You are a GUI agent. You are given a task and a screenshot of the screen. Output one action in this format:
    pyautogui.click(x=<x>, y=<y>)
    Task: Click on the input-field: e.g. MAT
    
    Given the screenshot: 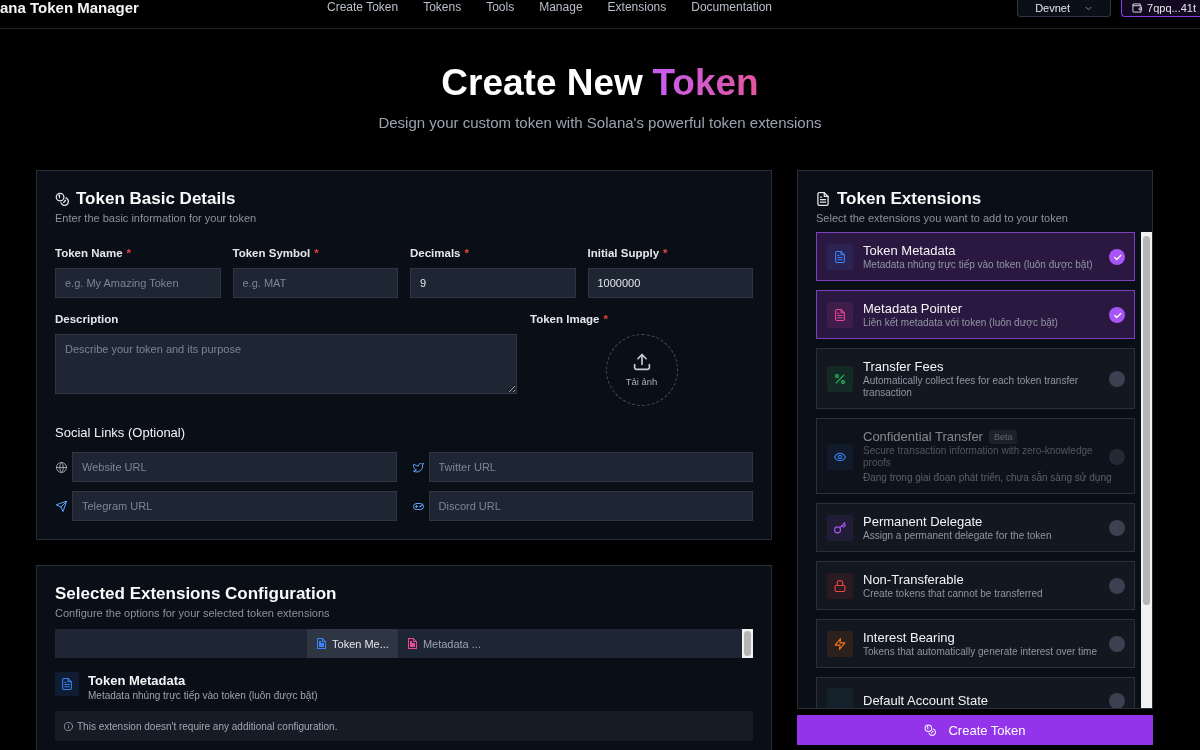 What is the action you would take?
    pyautogui.click(x=315, y=283)
    